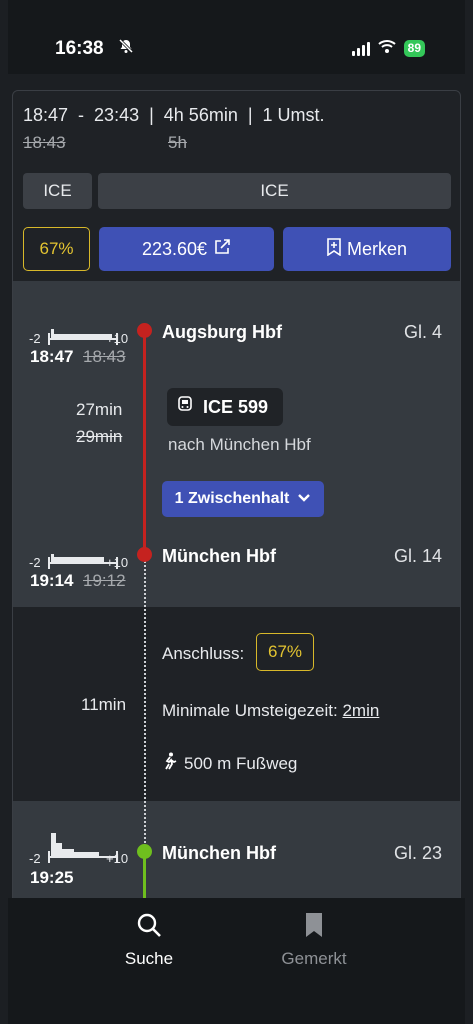 The height and width of the screenshot is (1024, 473). I want to click on intermediate-stops-button: 1 Zwischenhalt, so click(243, 499).